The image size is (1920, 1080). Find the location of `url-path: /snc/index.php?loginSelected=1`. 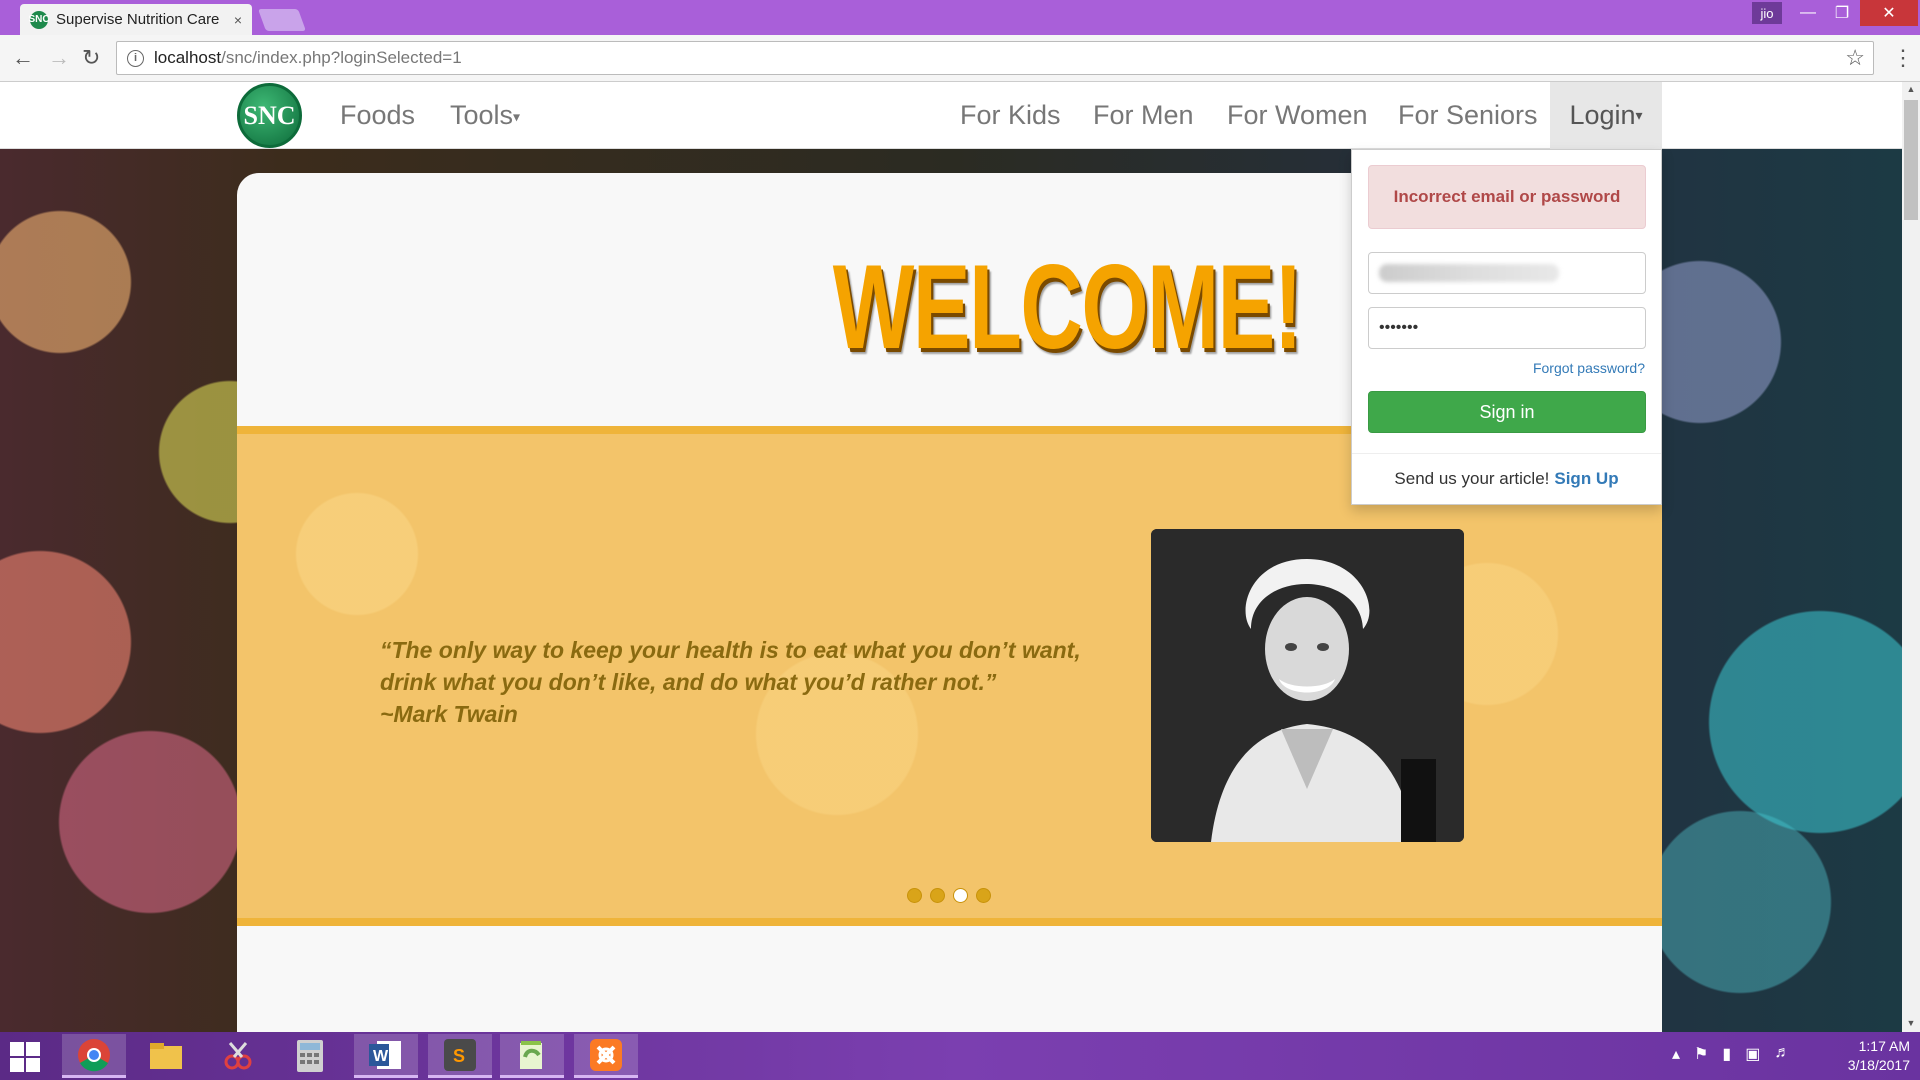

url-path: /snc/index.php?loginSelected=1 is located at coordinates (341, 57).